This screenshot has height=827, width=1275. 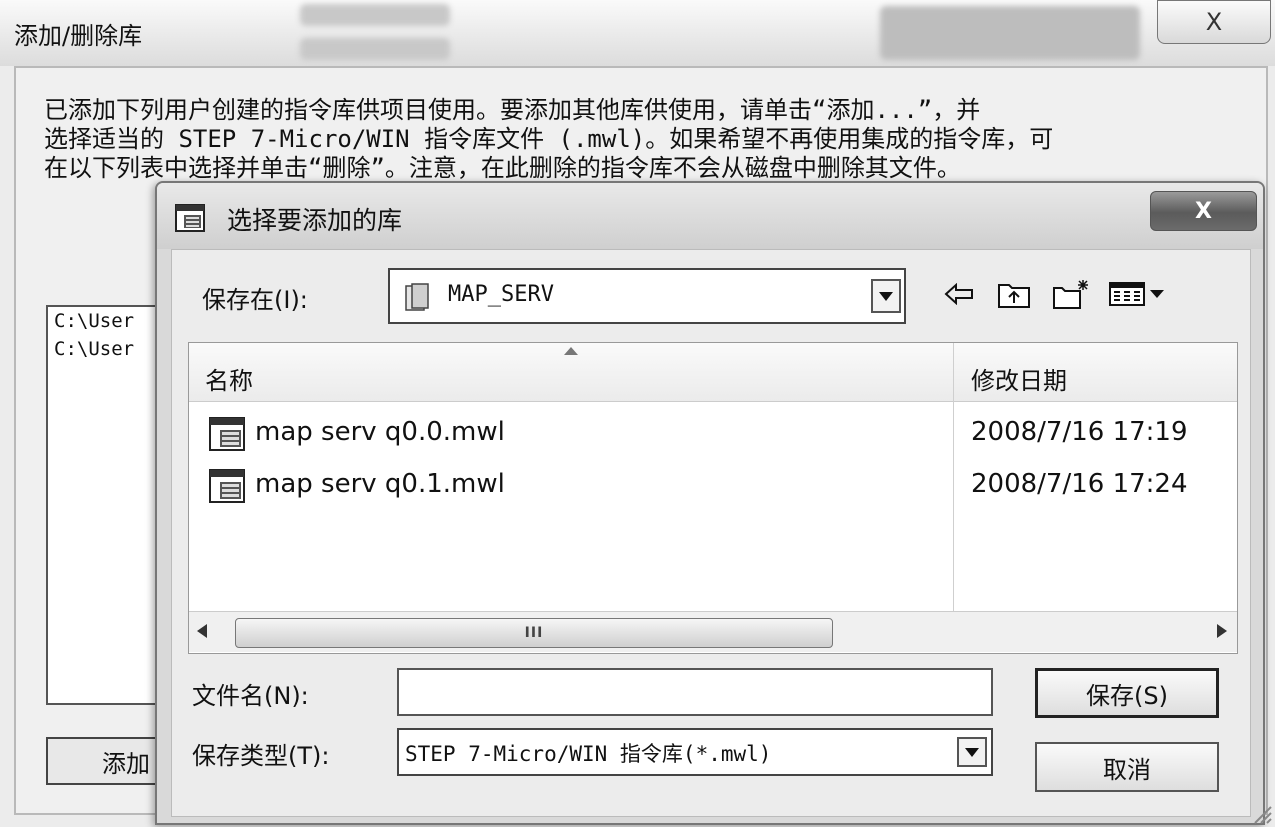 What do you see at coordinates (1222, 631) in the screenshot?
I see `scroll-right-icon` at bounding box center [1222, 631].